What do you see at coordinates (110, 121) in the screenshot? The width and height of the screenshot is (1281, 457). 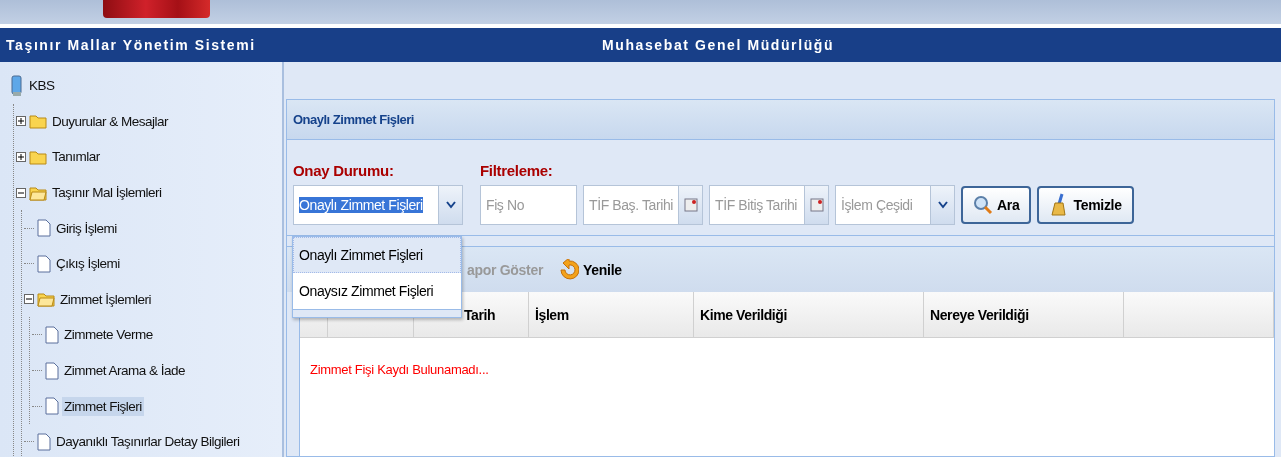 I see `tree-item: Duyurular & Mesajlar` at bounding box center [110, 121].